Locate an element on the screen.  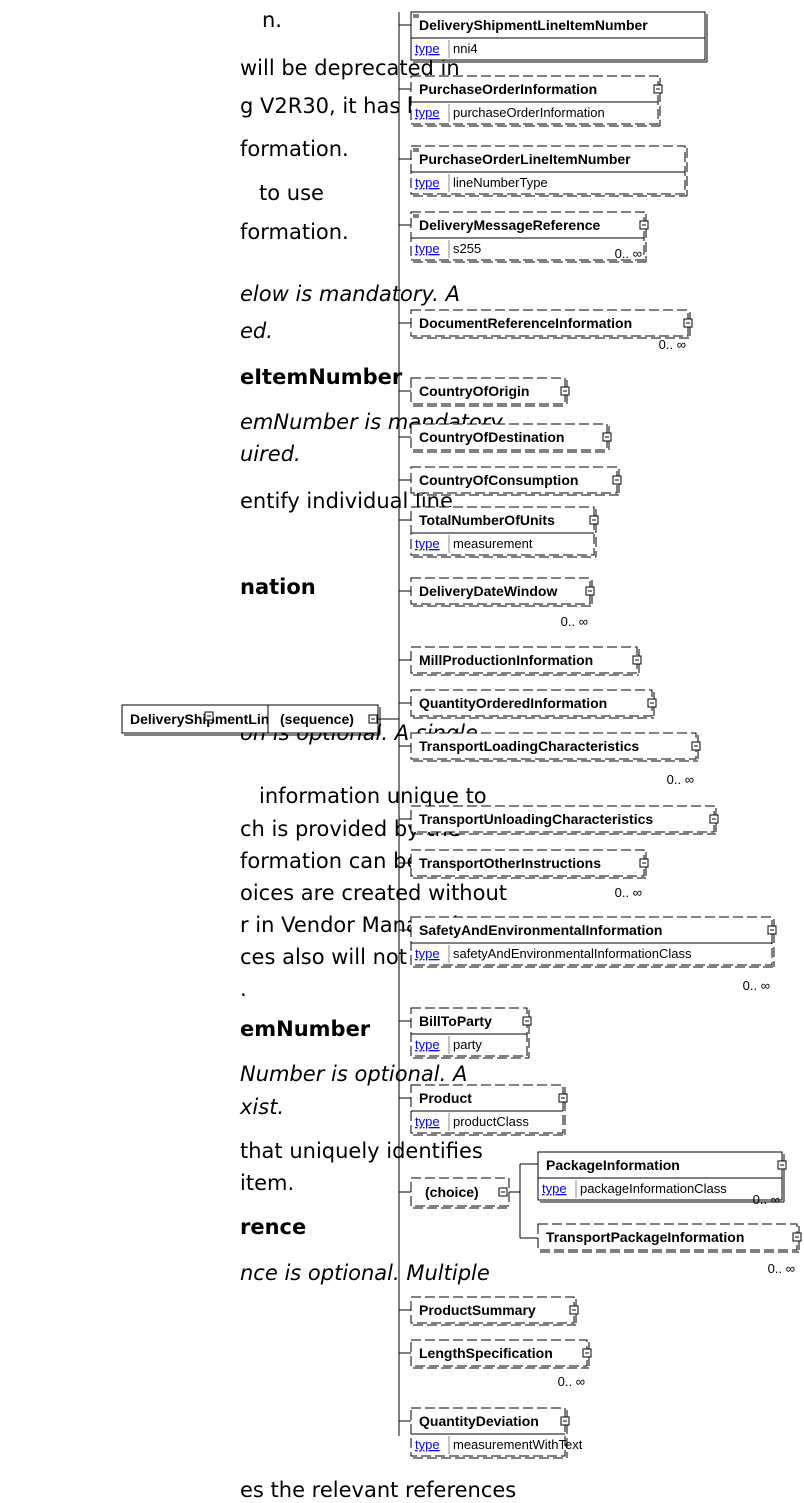
element-name: QuantityDeviation is located at coordinates (479, 1421).